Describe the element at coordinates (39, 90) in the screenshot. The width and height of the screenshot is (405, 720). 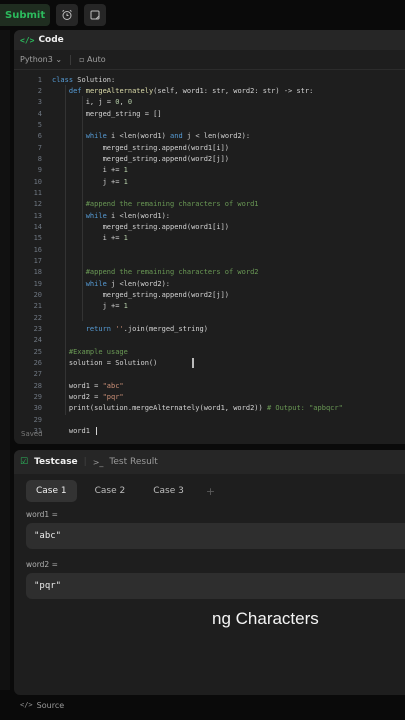
I see `line-number: 2` at that location.